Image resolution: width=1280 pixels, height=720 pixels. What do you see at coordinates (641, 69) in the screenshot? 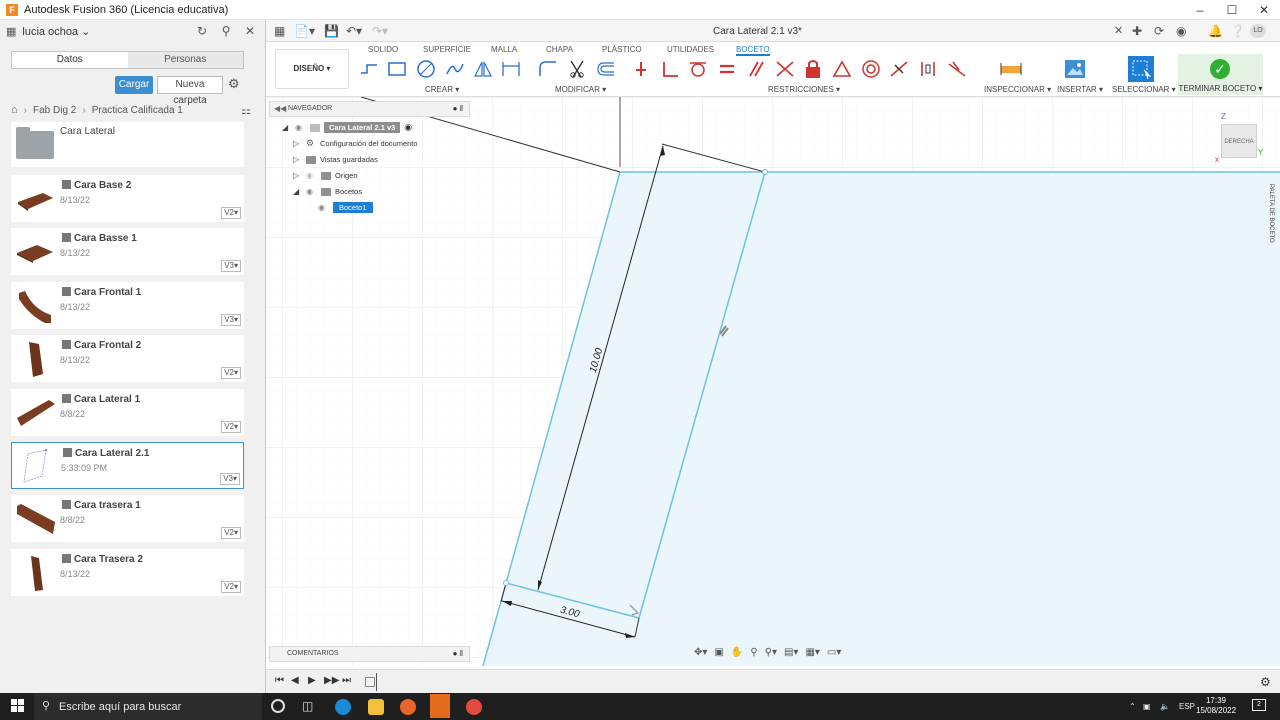
I see `coincident-constraint-icon` at bounding box center [641, 69].